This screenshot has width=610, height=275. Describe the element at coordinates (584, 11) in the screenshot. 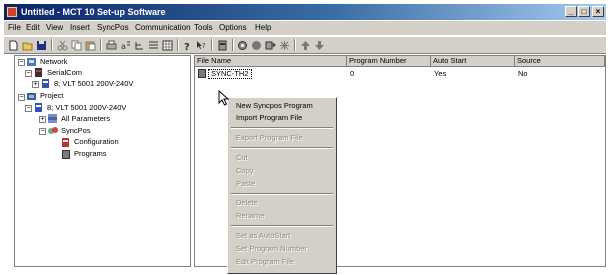

I see `maximize-button: □` at that location.